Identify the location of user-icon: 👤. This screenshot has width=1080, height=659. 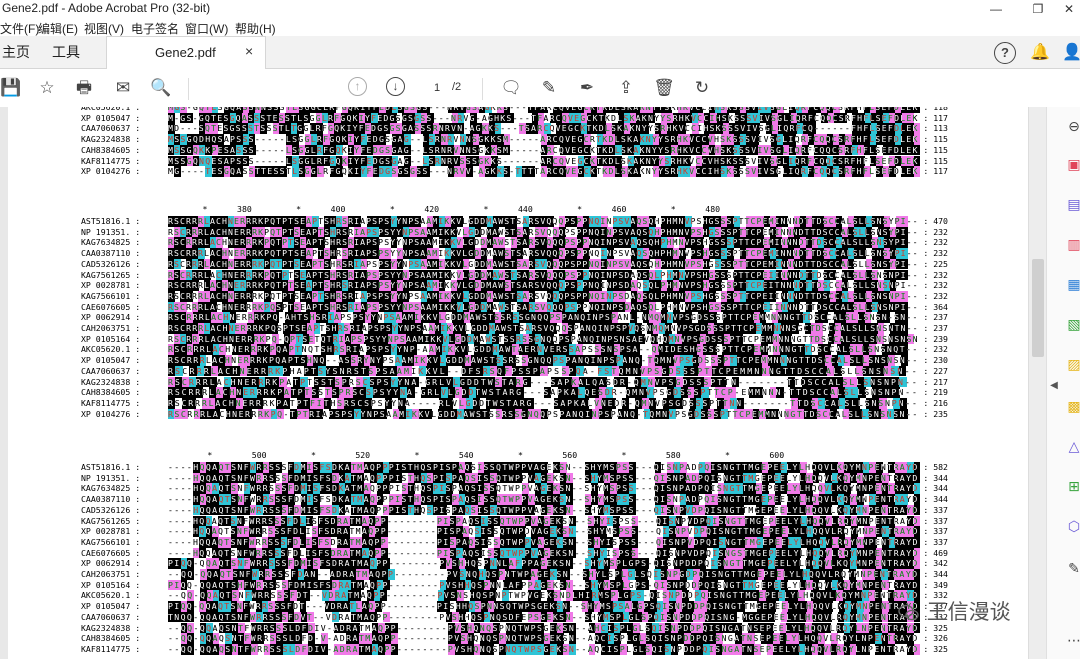
(1071, 52).